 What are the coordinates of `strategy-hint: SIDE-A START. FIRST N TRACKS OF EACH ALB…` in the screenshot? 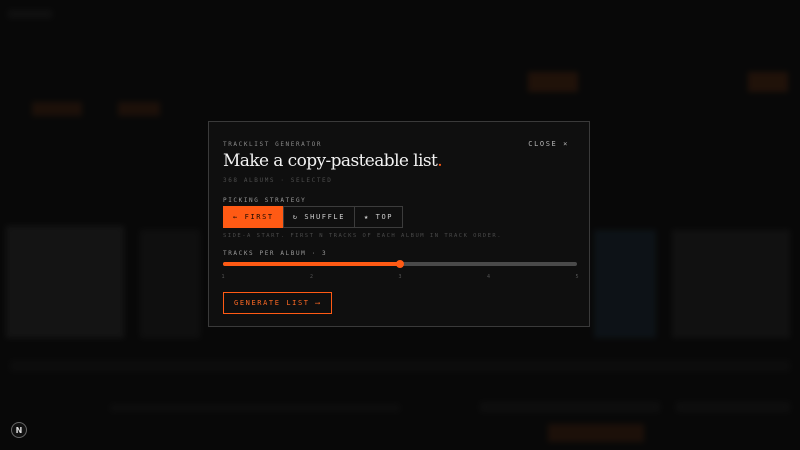 It's located at (363, 236).